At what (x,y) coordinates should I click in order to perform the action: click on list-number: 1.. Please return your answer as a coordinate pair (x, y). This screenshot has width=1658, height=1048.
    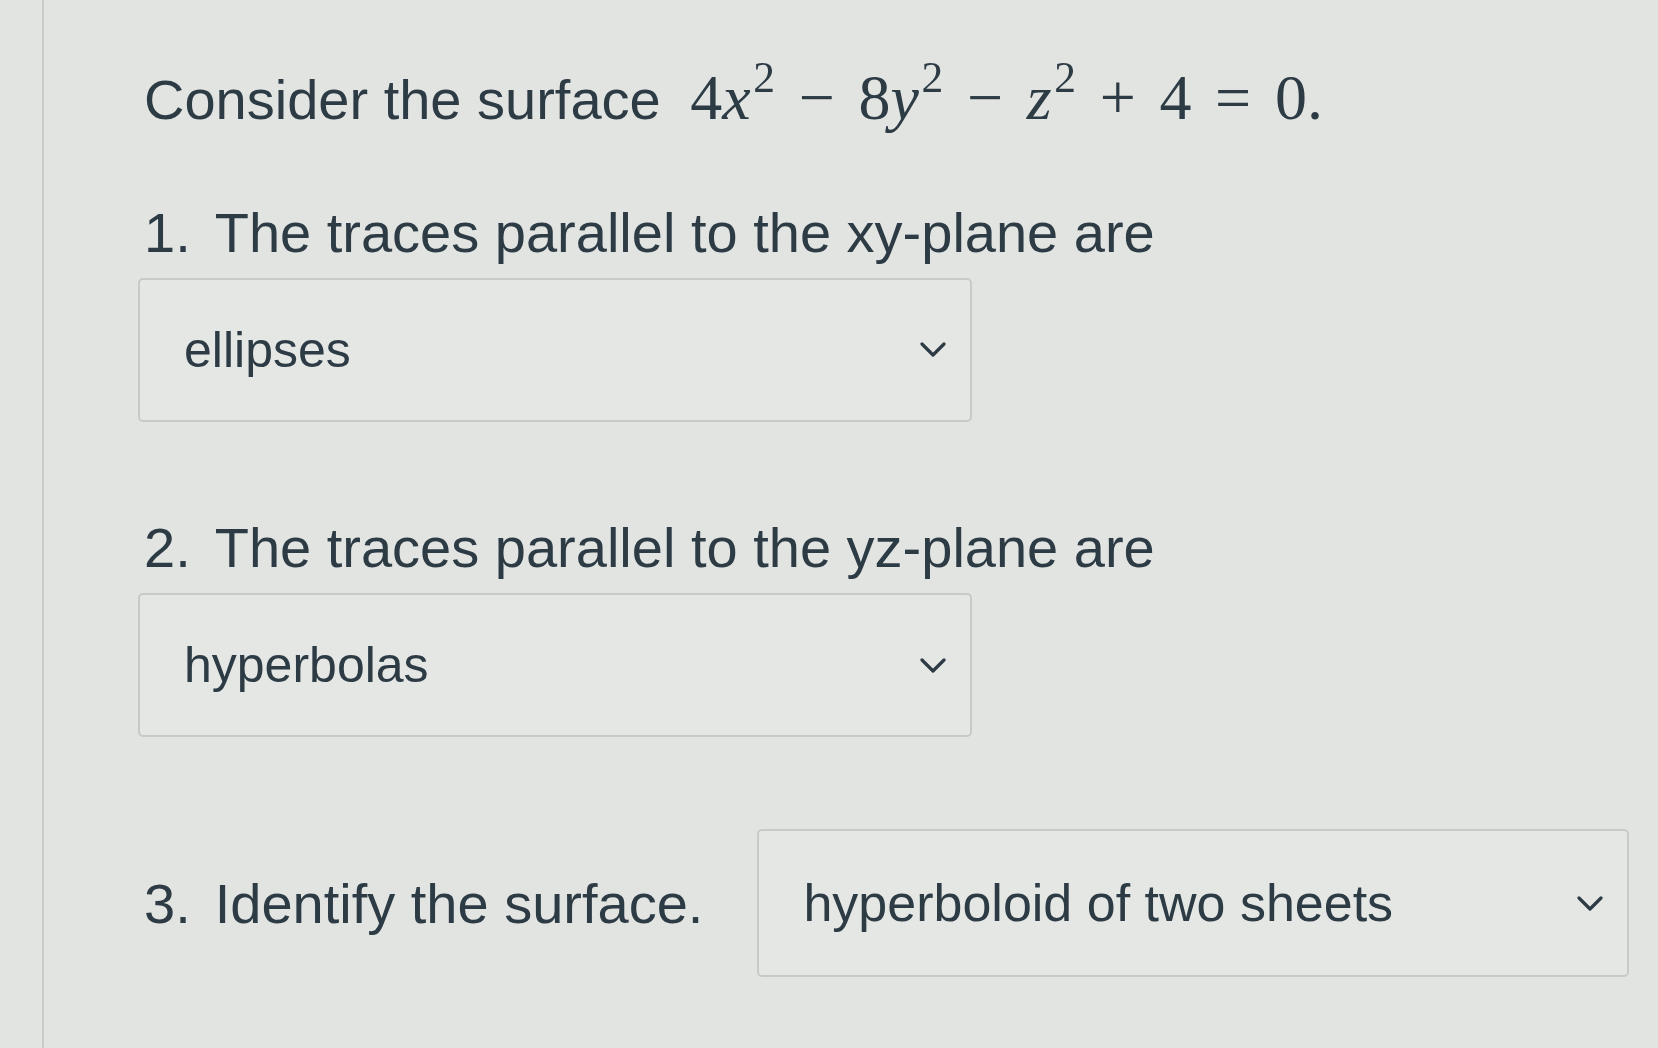
    Looking at the image, I should click on (167, 232).